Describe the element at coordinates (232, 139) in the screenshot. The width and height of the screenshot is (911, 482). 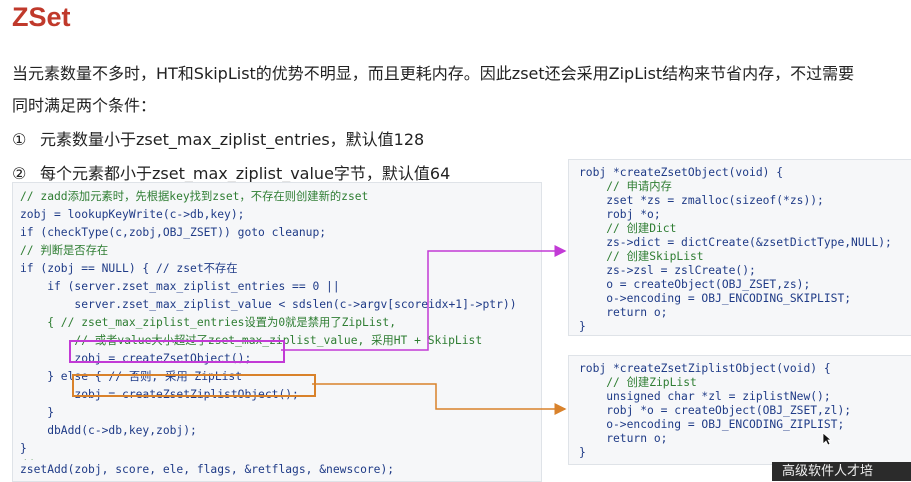
I see `condition-1-text: 元素数量小于zset_max_ziplist_entries，默认值128` at that location.